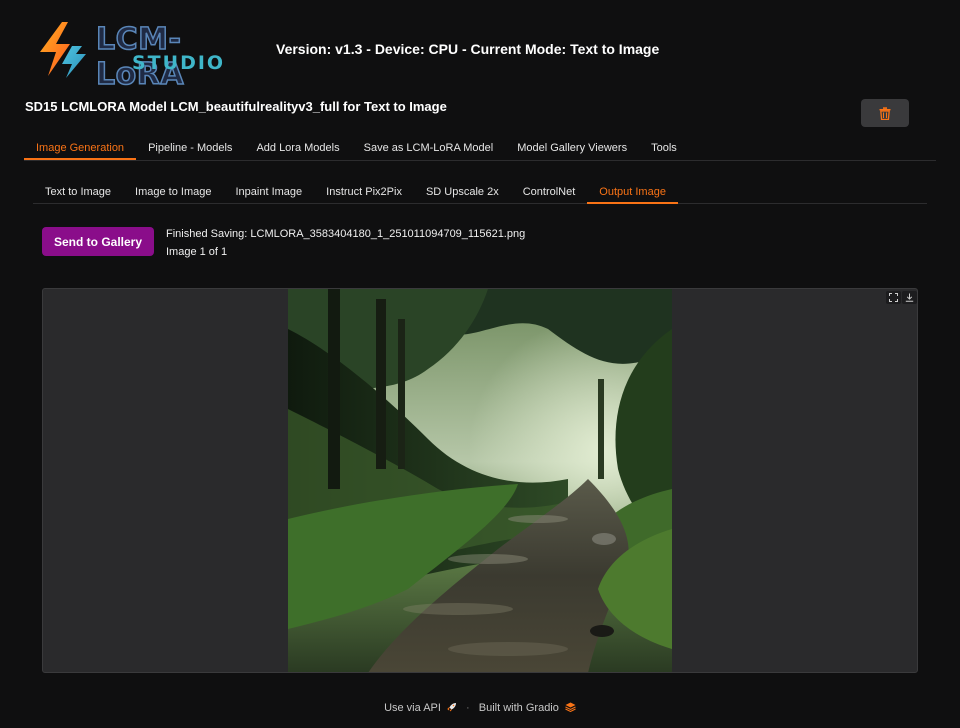 The height and width of the screenshot is (728, 960). What do you see at coordinates (412, 708) in the screenshot?
I see `use-via-api-label: Use via API` at bounding box center [412, 708].